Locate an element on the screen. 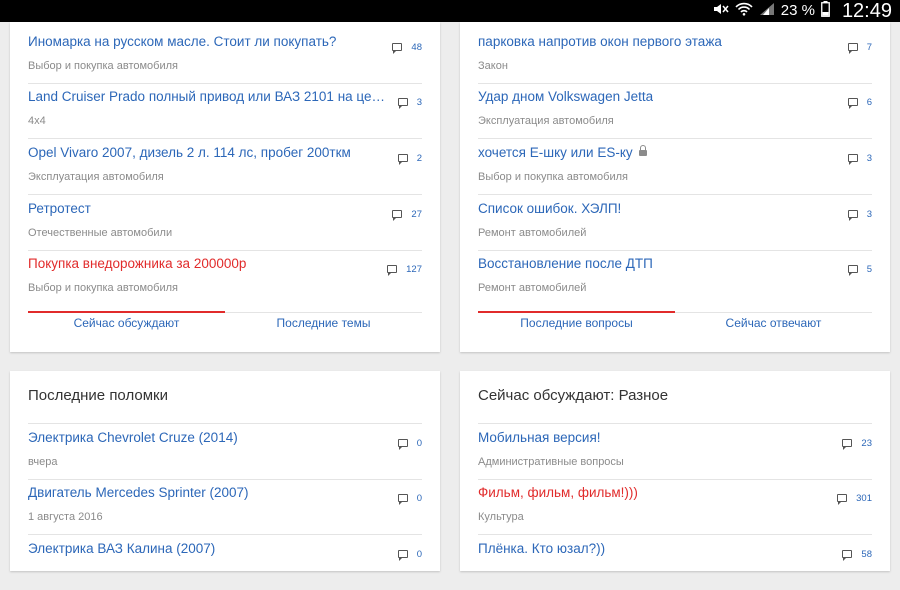 The width and height of the screenshot is (900, 590). battery-percent: 23 % is located at coordinates (797, 10).